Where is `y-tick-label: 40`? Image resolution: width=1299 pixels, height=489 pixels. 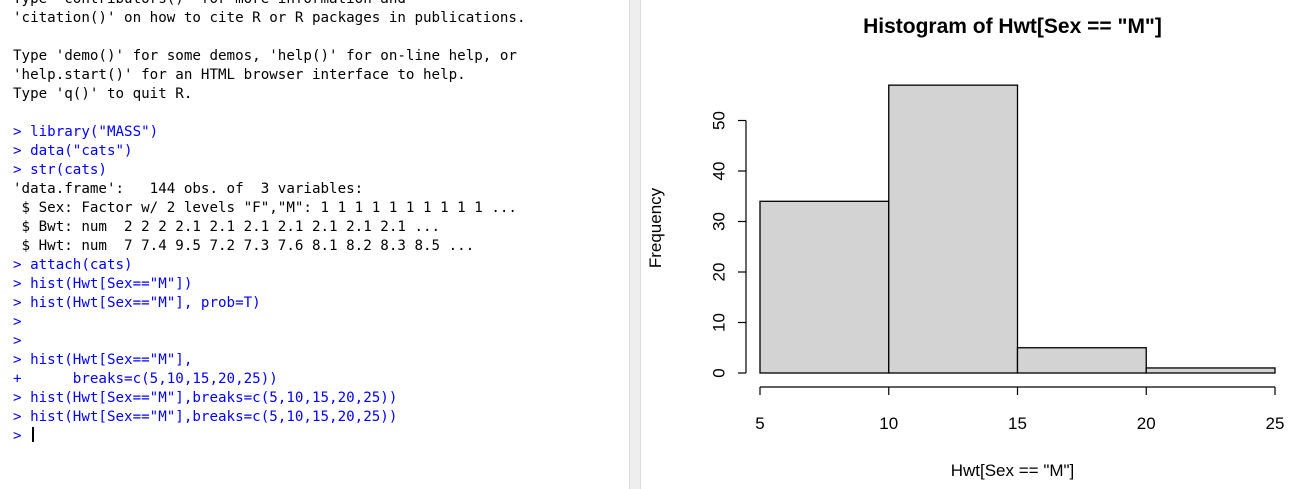
y-tick-label: 40 is located at coordinates (718, 171).